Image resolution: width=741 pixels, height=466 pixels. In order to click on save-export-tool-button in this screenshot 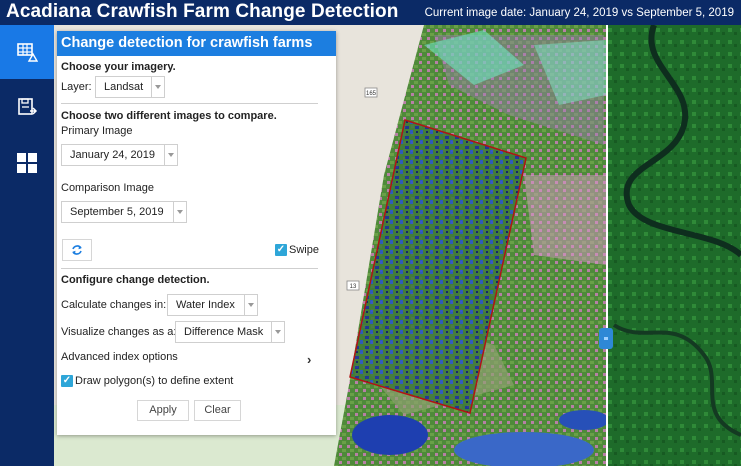, I will do `click(27, 107)`.